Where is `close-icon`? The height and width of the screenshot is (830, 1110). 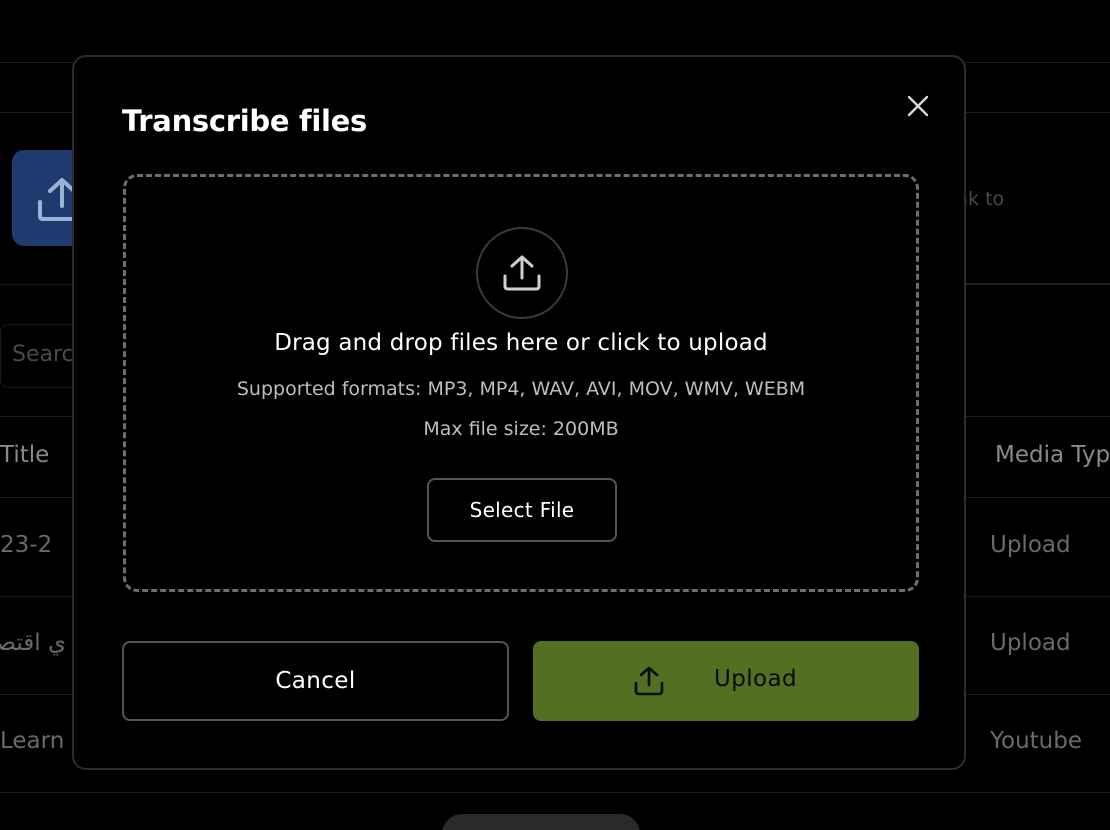 close-icon is located at coordinates (918, 106).